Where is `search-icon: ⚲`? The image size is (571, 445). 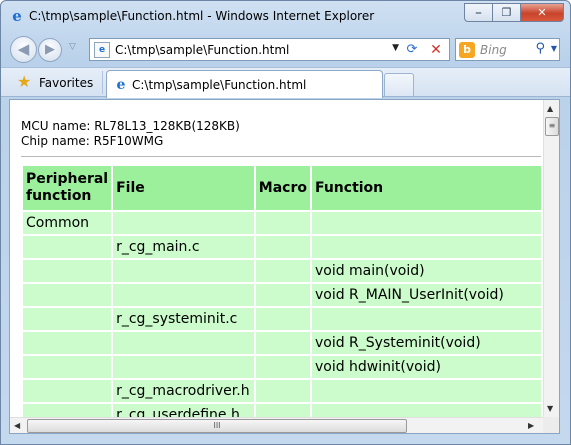 search-icon: ⚲ is located at coordinates (540, 48).